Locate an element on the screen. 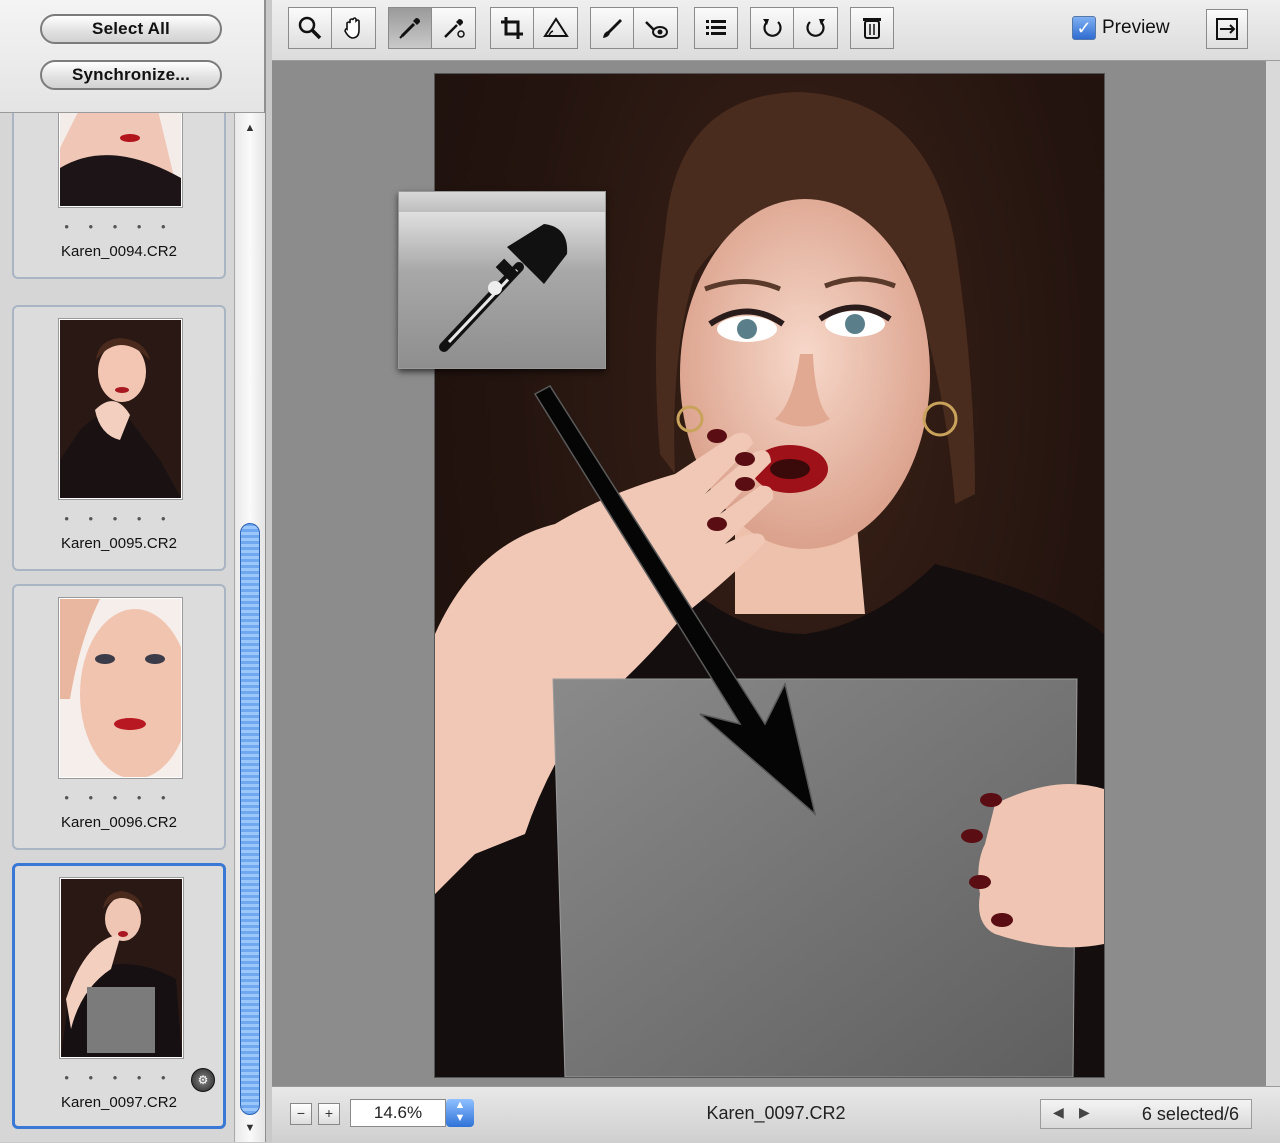 This screenshot has height=1143, width=1280. retouch-tool-group is located at coordinates (634, 29).